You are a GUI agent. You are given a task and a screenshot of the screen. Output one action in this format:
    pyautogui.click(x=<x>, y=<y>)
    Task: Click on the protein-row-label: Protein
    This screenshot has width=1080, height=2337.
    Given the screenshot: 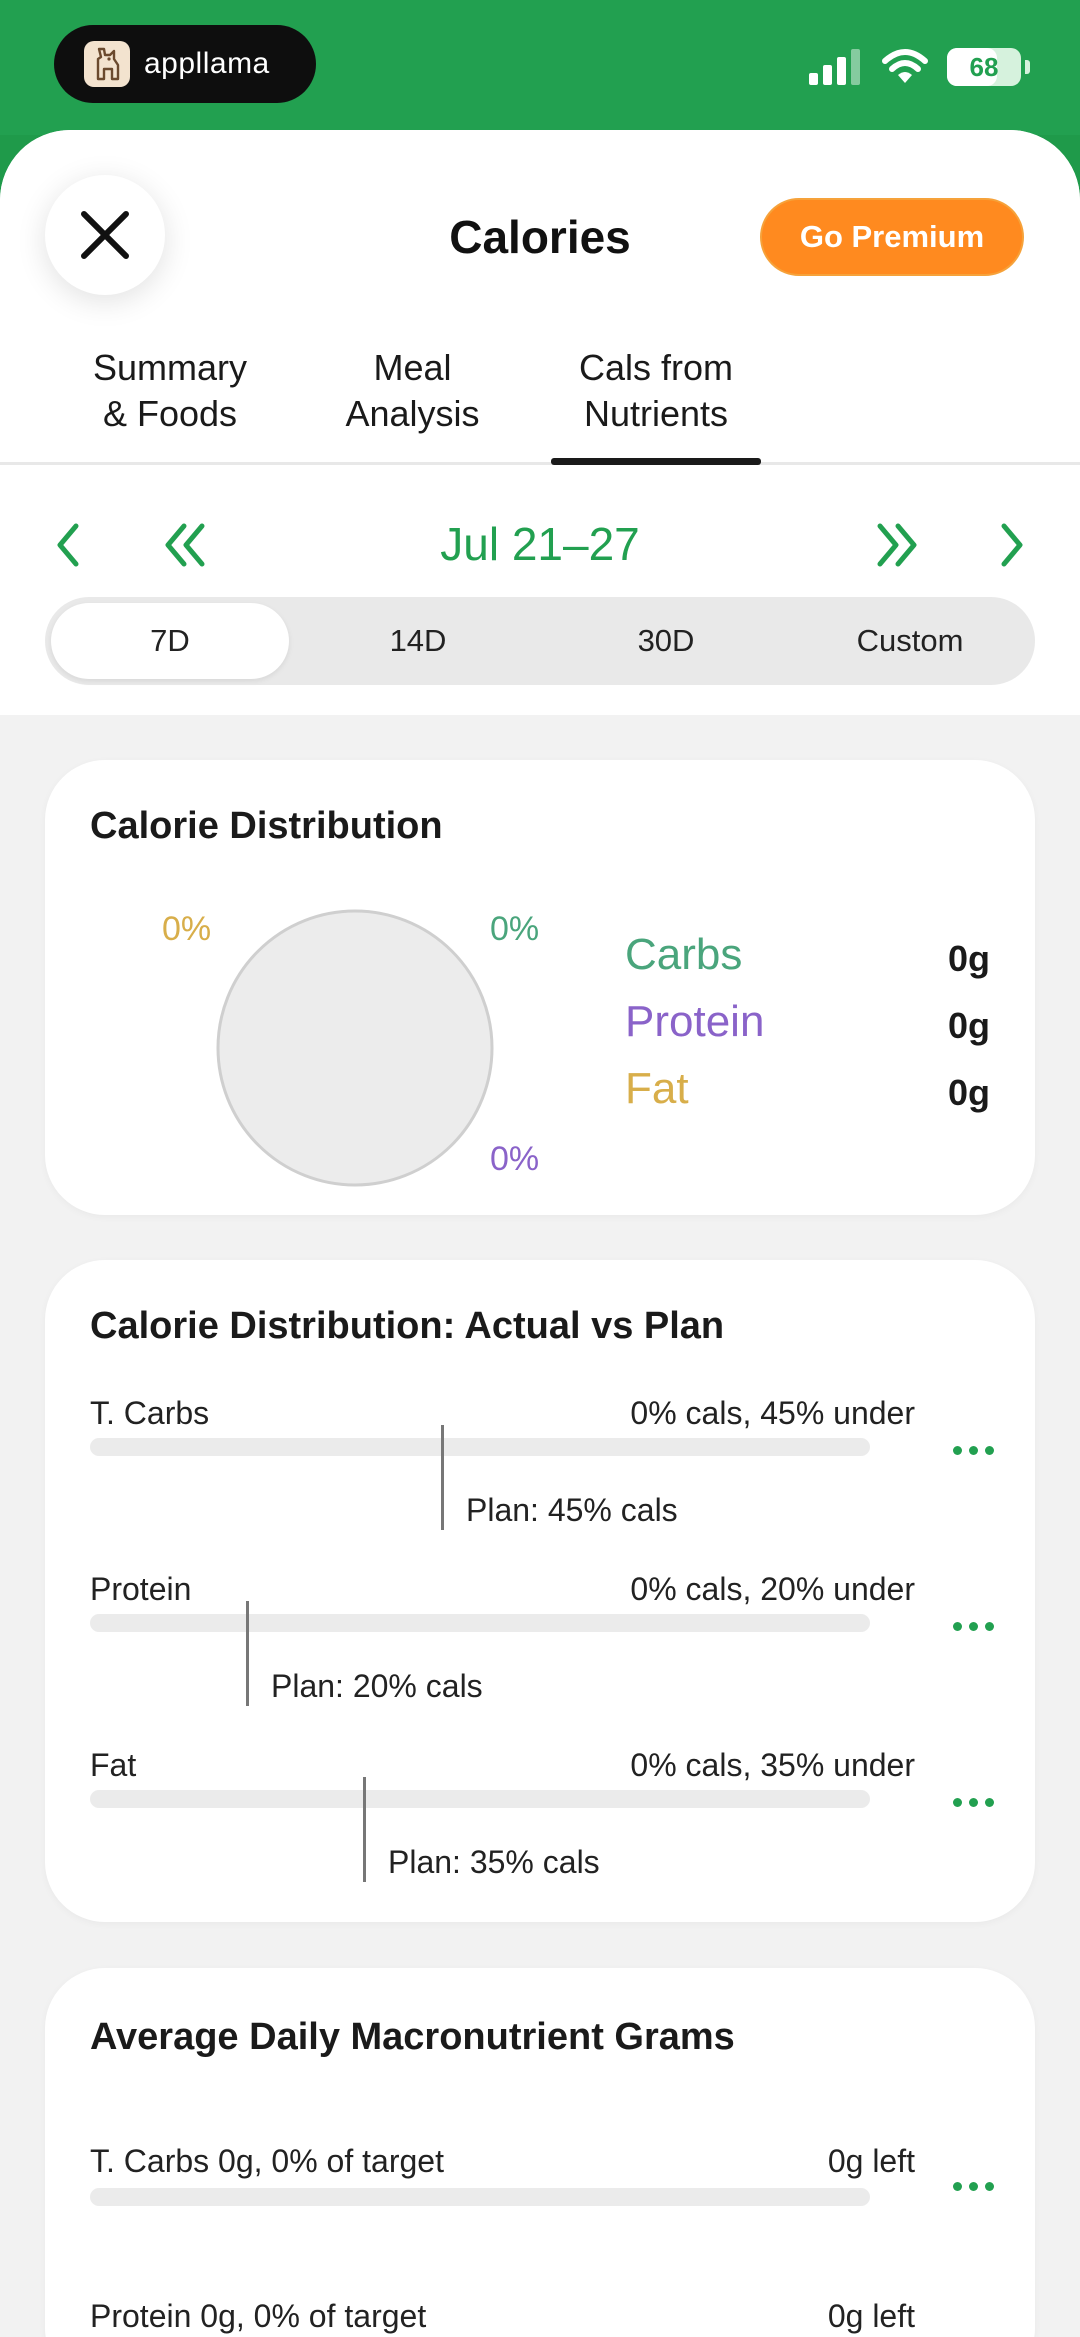 What is the action you would take?
    pyautogui.click(x=141, y=1589)
    